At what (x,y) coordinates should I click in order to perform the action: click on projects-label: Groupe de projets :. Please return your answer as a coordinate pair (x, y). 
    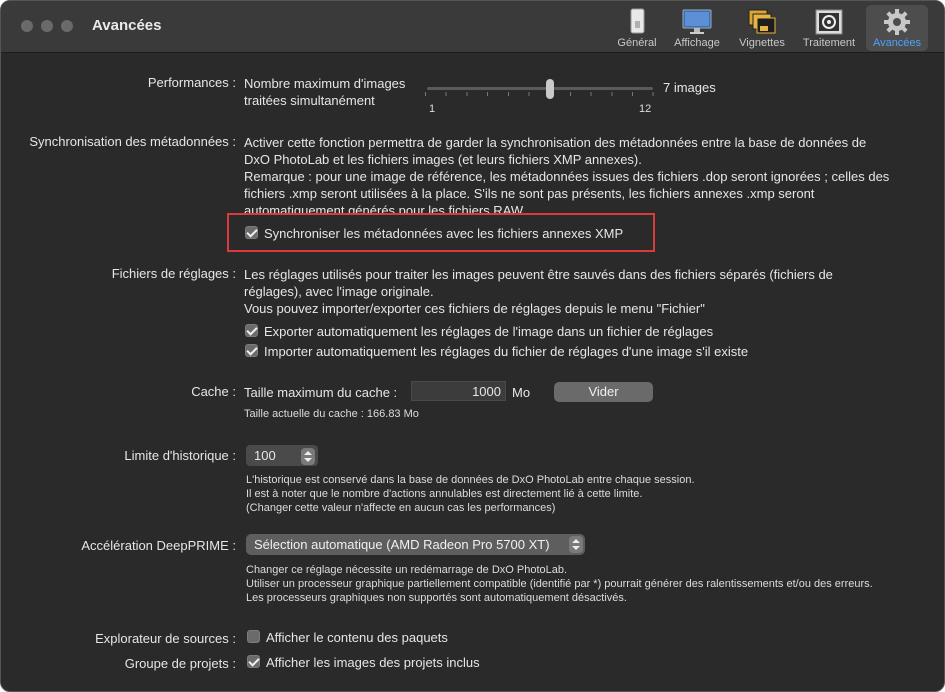
    Looking at the image, I should click on (180, 663).